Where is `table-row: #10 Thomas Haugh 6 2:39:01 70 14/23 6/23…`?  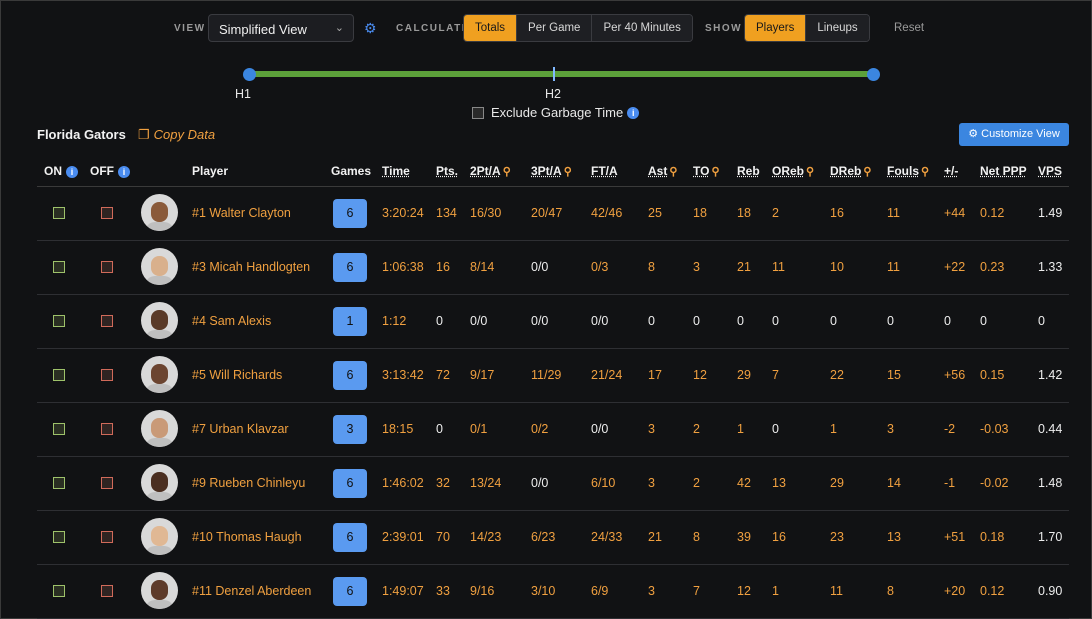 table-row: #10 Thomas Haugh 6 2:39:01 70 14/23 6/23… is located at coordinates (553, 538).